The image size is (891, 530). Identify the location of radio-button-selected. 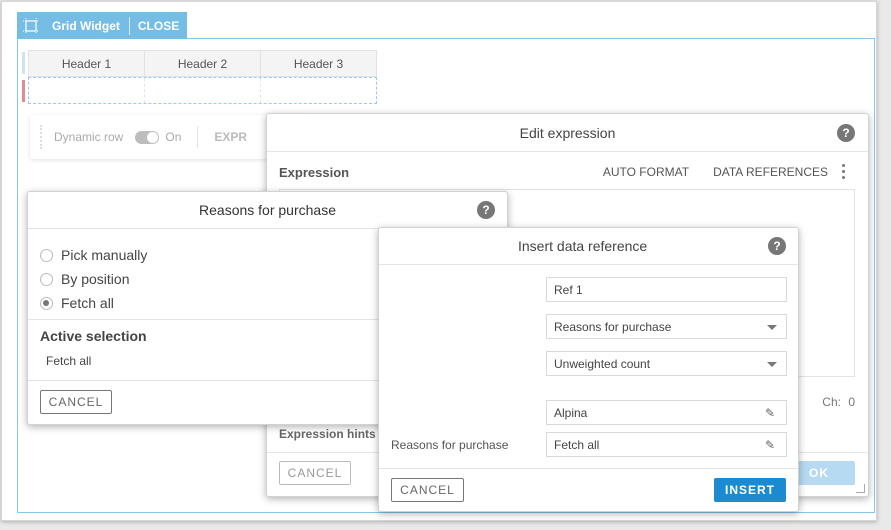
(46, 303).